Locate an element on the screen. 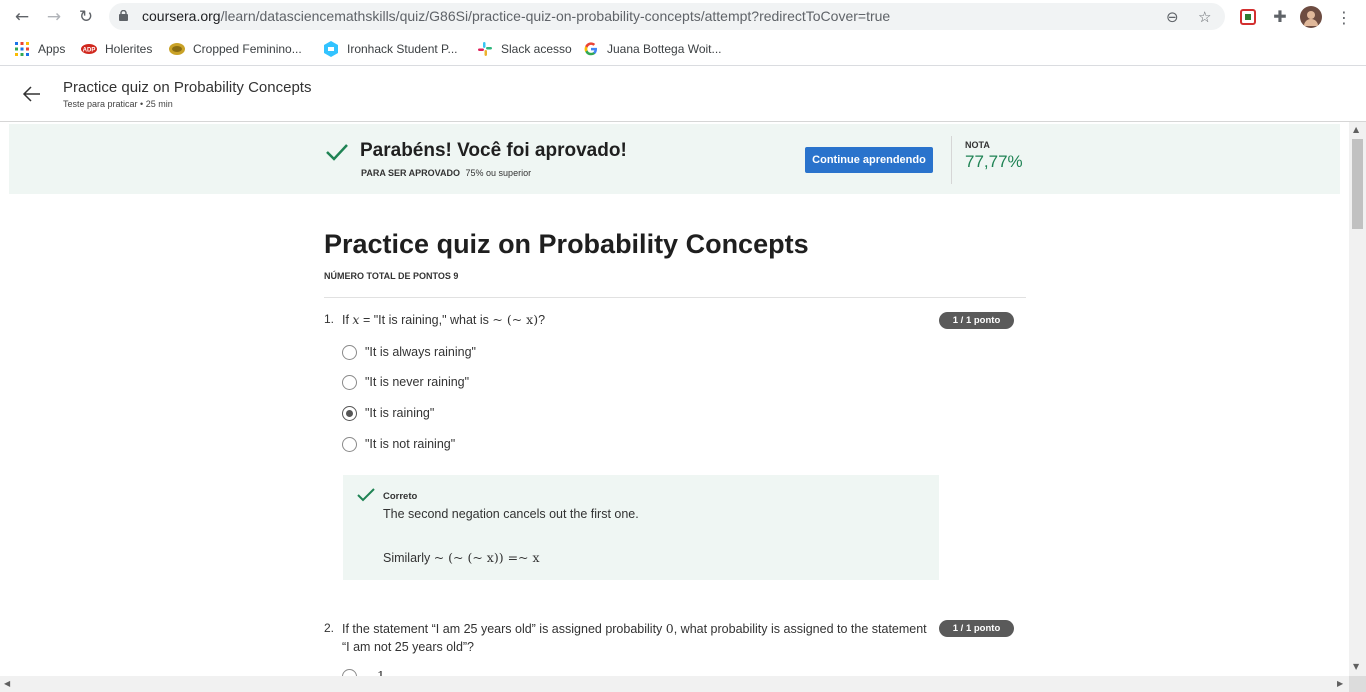 The image size is (1366, 692). option-2: "It is never raining" is located at coordinates (405, 382).